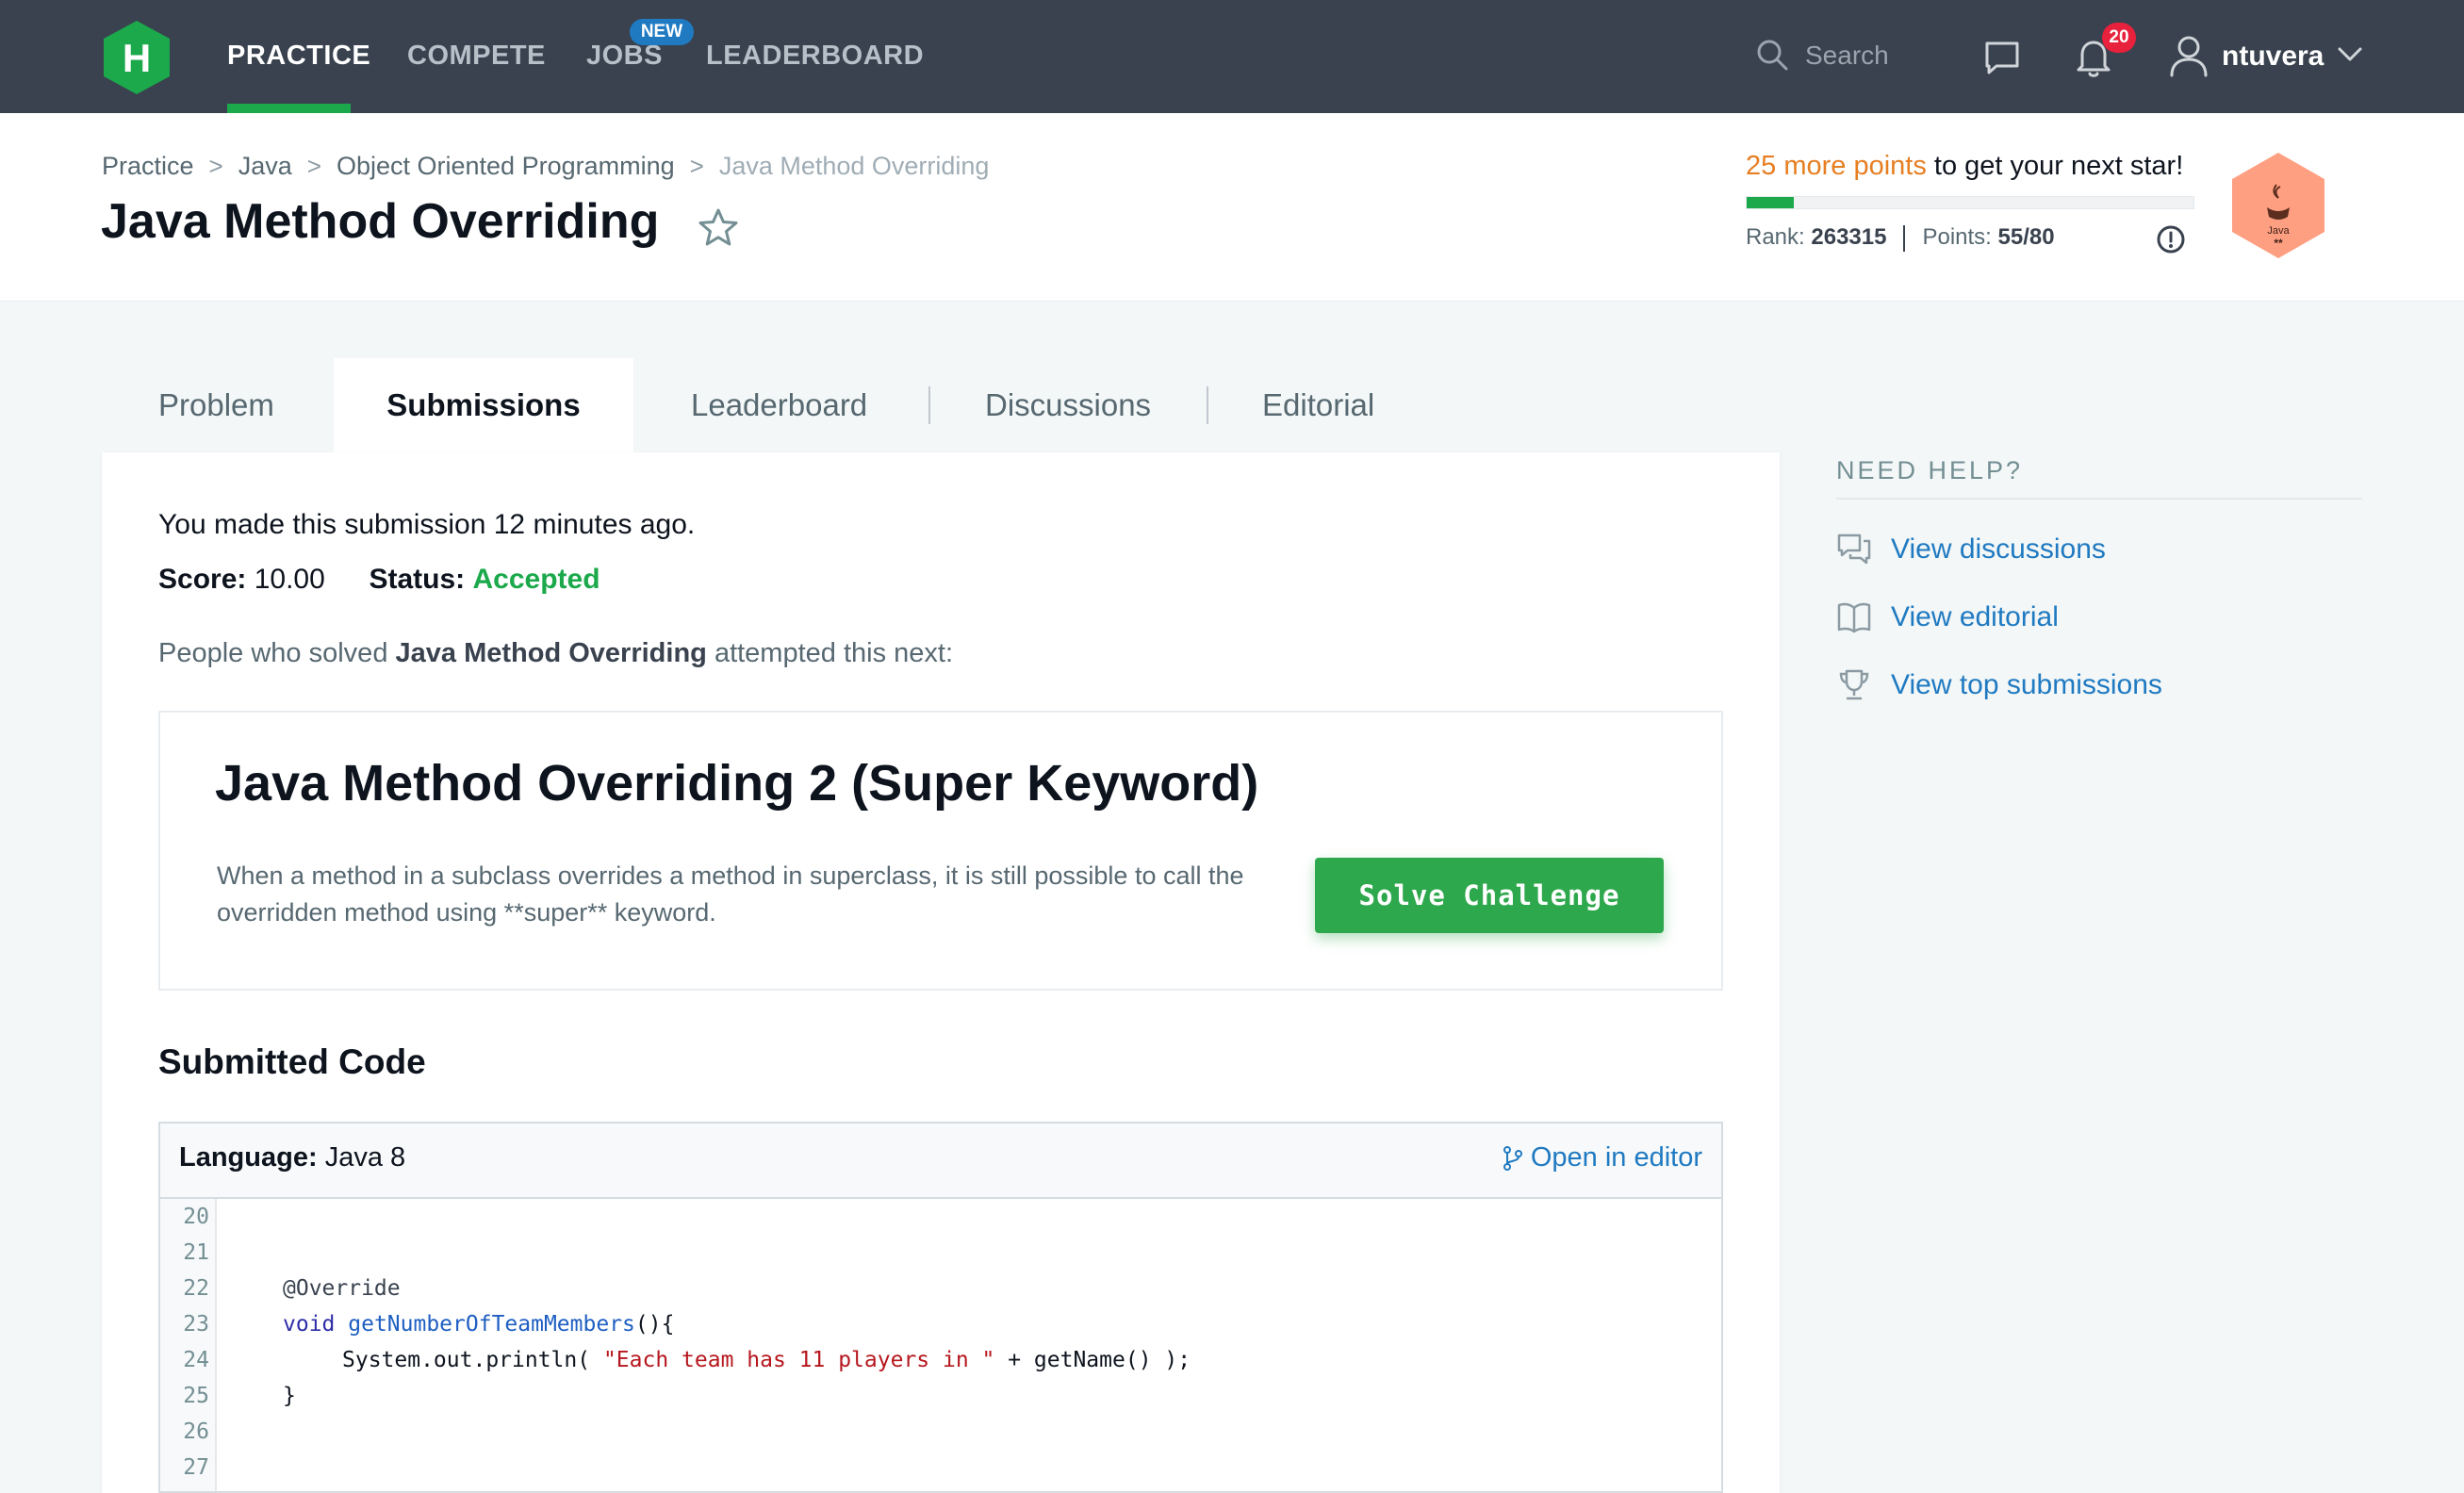 This screenshot has width=2464, height=1493. Describe the element at coordinates (309, 1324) in the screenshot. I see `keyword-token: void` at that location.